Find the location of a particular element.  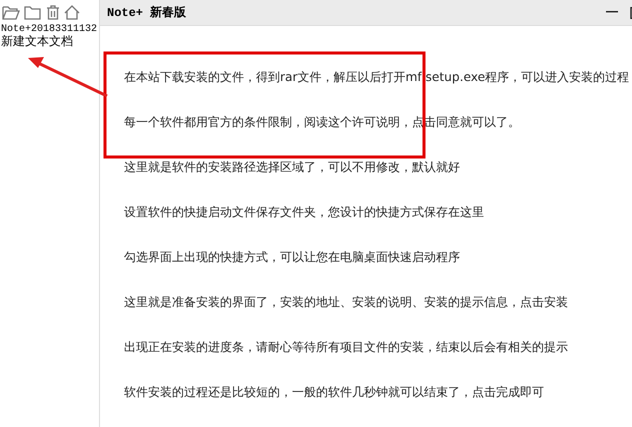

paragraph: 这里就是软件的安装路径选择区域了，可以不用修改，默认就好 is located at coordinates (292, 167).